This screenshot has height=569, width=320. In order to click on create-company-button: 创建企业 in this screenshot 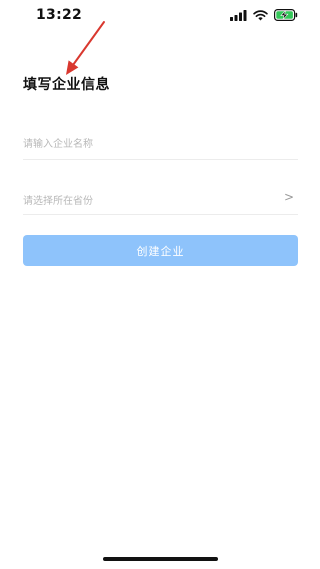, I will do `click(160, 250)`.